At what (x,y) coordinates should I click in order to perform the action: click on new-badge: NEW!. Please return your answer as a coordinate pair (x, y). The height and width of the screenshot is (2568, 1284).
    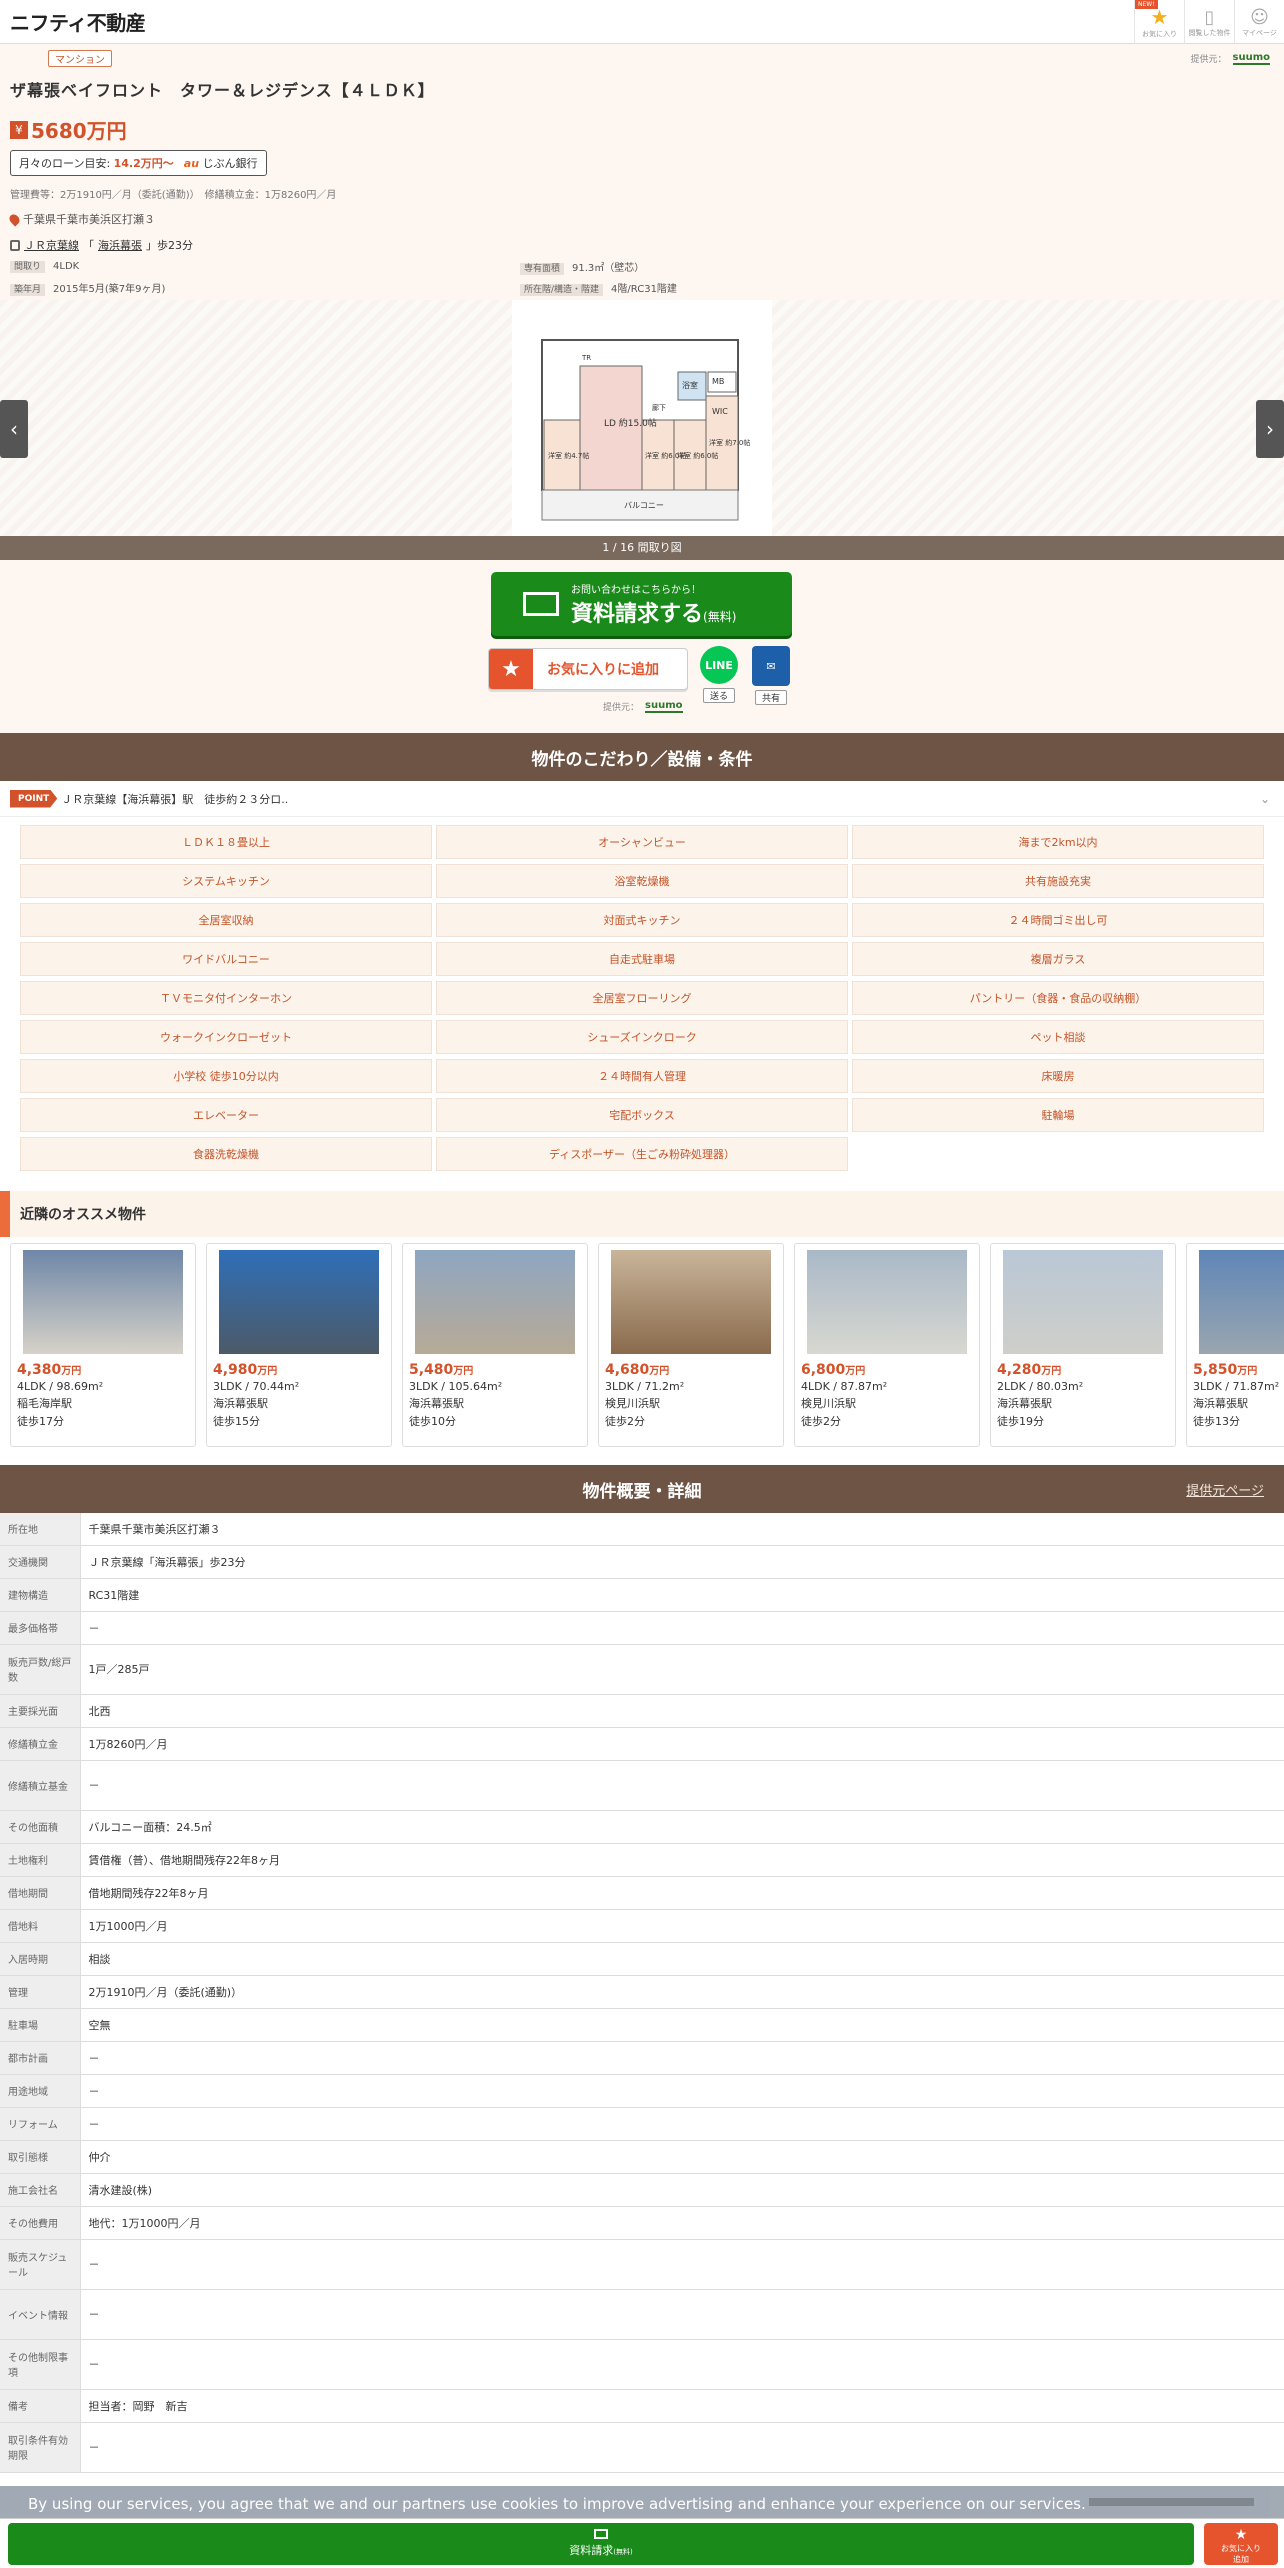
    Looking at the image, I should click on (1146, 4).